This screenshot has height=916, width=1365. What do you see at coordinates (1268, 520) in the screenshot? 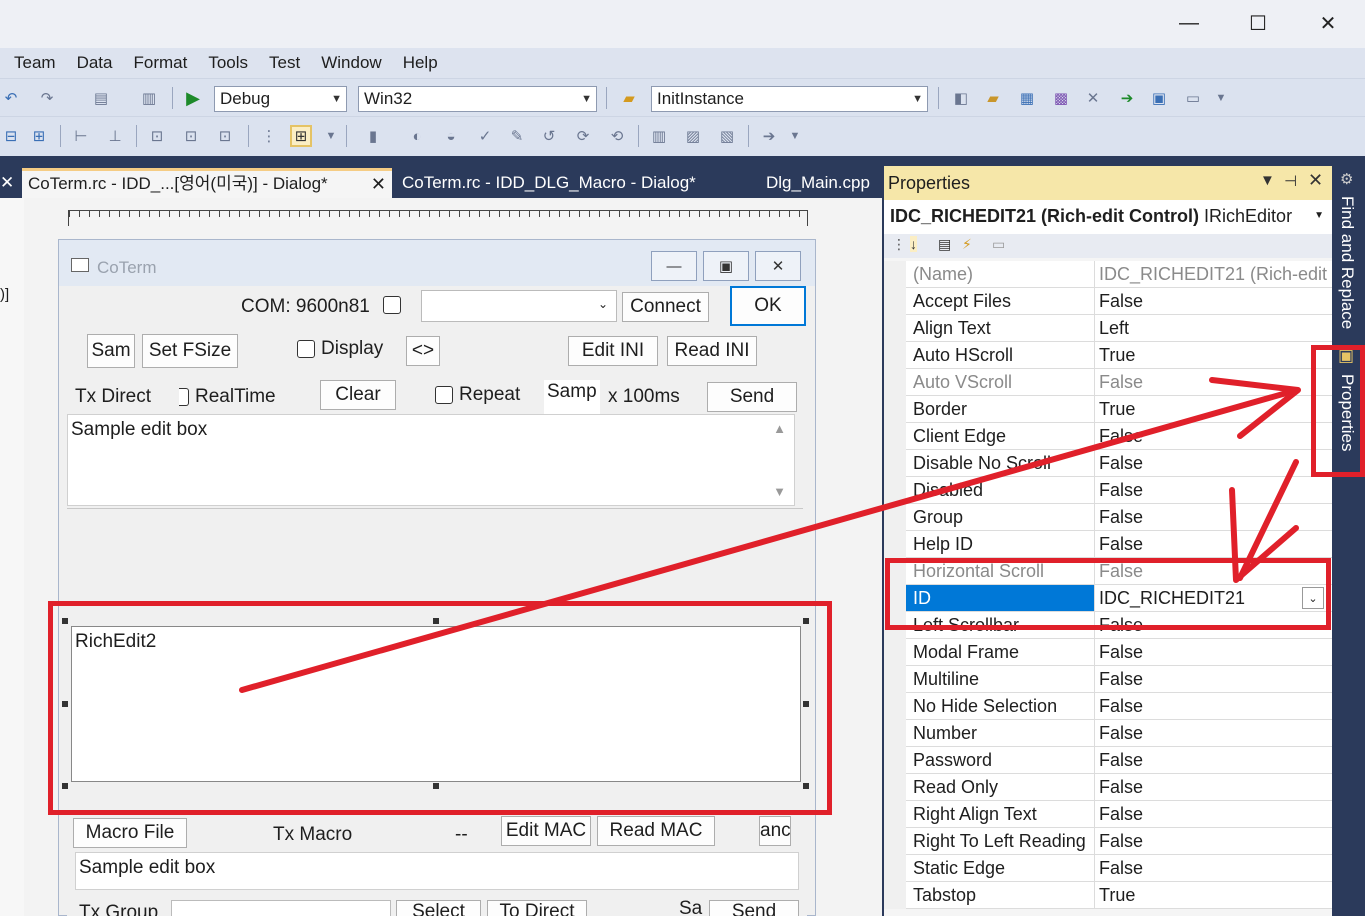
I see `arrow-line` at bounding box center [1268, 520].